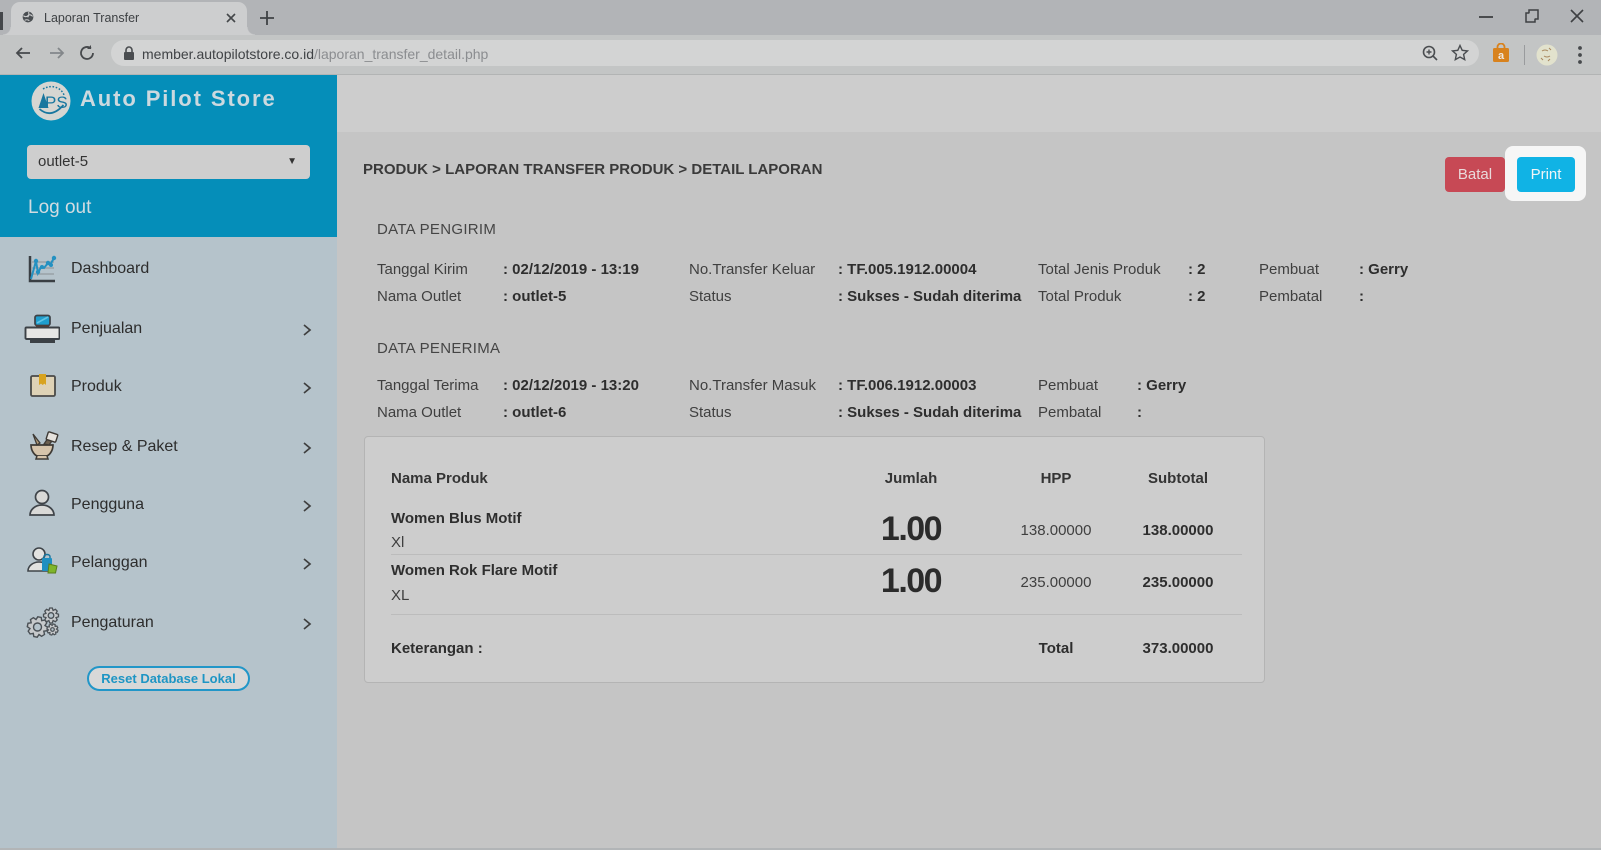 This screenshot has height=850, width=1601. What do you see at coordinates (56, 102) in the screenshot?
I see `svg-text: PS` at bounding box center [56, 102].